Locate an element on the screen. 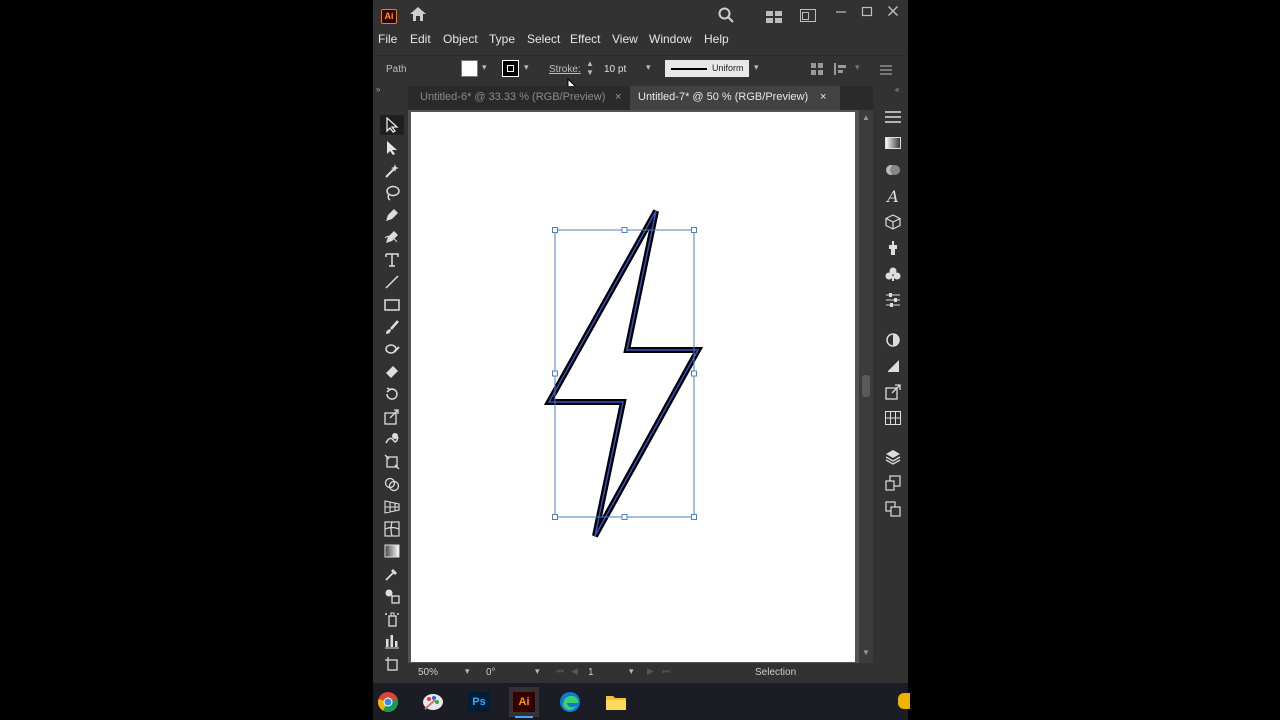 Image resolution: width=1280 pixels, height=720 pixels. first-artboard-icon: ⏮ is located at coordinates (560, 671).